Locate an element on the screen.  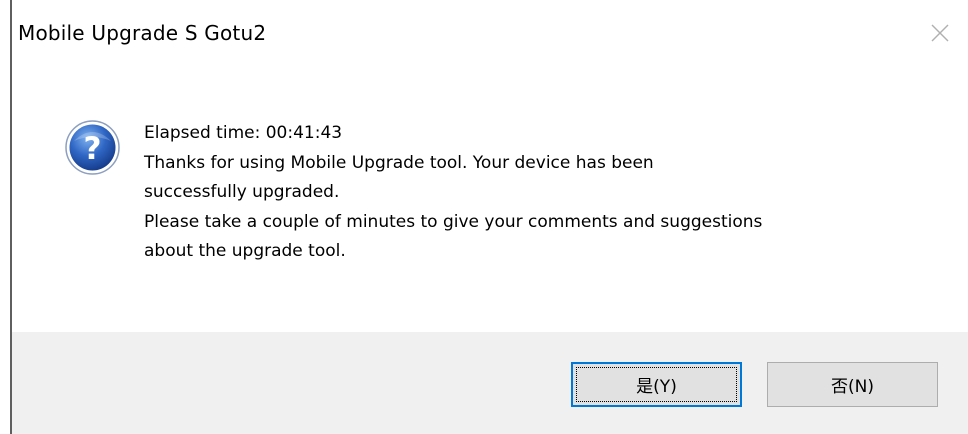
focus-rectangle is located at coordinates (656, 384).